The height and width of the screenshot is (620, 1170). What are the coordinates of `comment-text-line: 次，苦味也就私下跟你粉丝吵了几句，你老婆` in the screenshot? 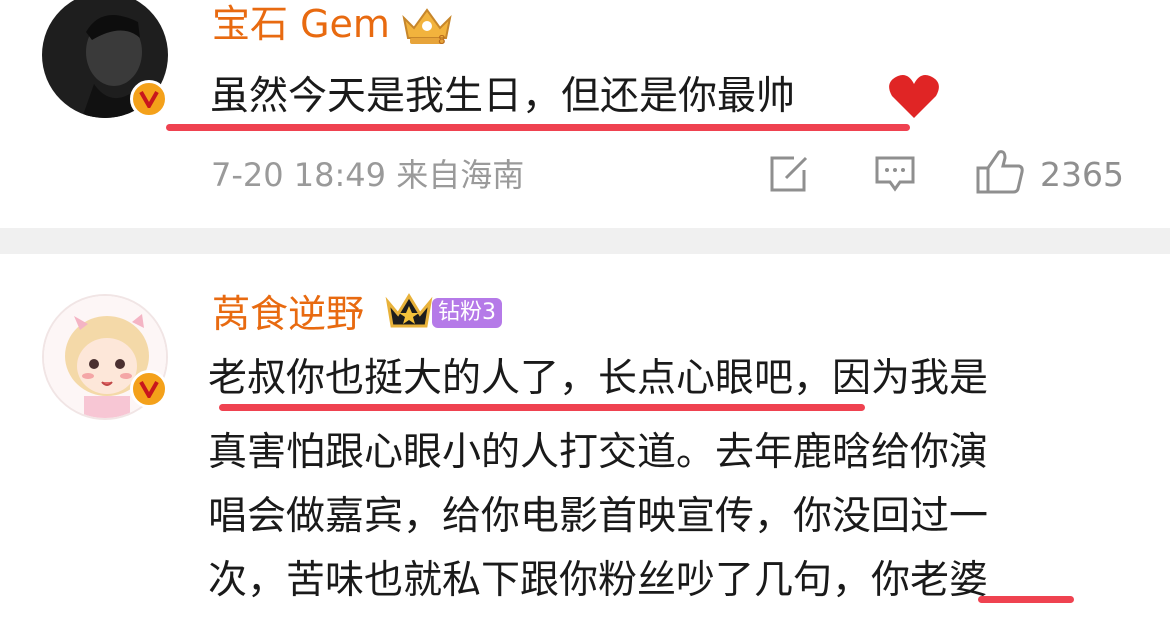 It's located at (598, 580).